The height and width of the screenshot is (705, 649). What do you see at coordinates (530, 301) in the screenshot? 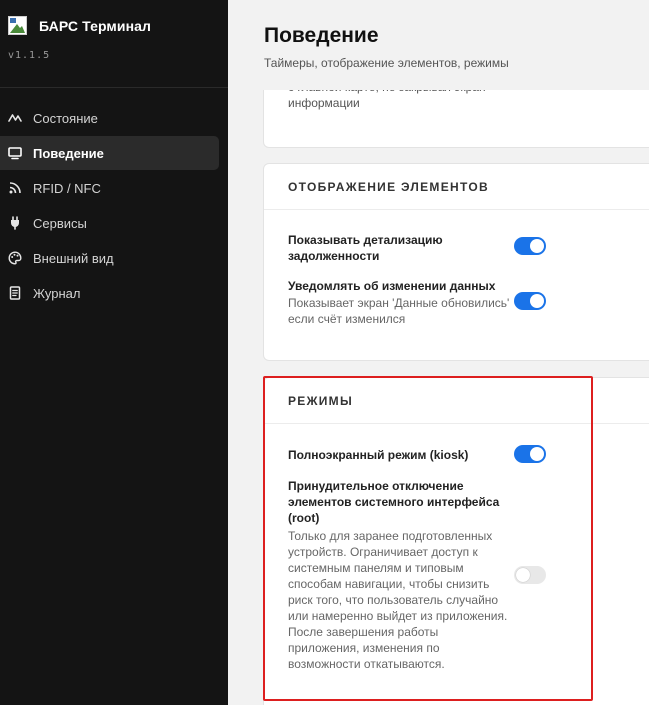
I see `data-change-notify-toggle` at bounding box center [530, 301].